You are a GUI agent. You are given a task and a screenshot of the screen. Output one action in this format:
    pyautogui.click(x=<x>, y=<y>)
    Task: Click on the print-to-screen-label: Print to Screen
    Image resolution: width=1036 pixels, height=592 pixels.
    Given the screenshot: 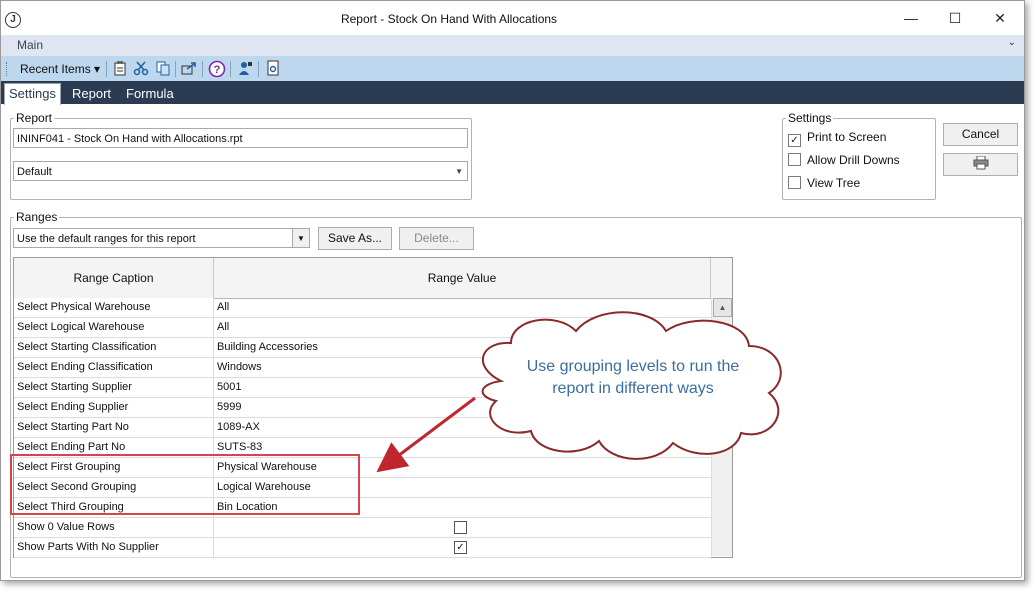 What is the action you would take?
    pyautogui.click(x=847, y=137)
    